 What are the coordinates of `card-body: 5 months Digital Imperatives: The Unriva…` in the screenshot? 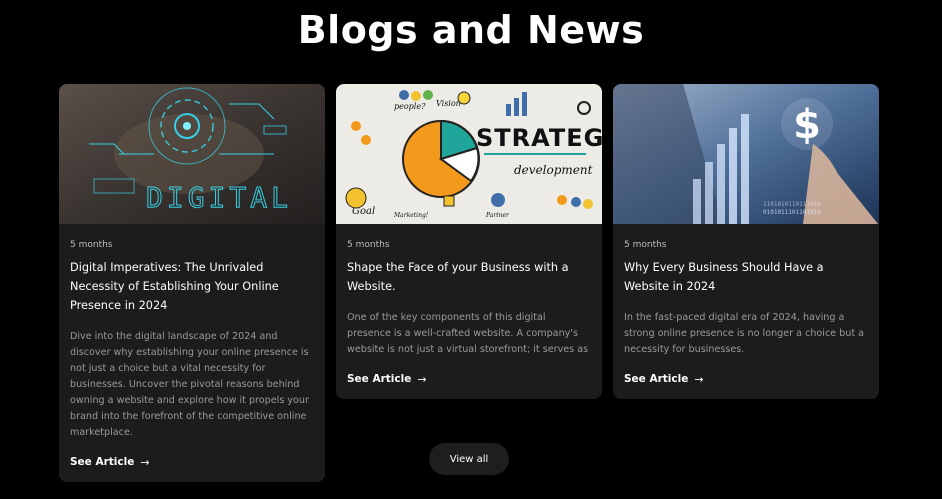 It's located at (192, 353).